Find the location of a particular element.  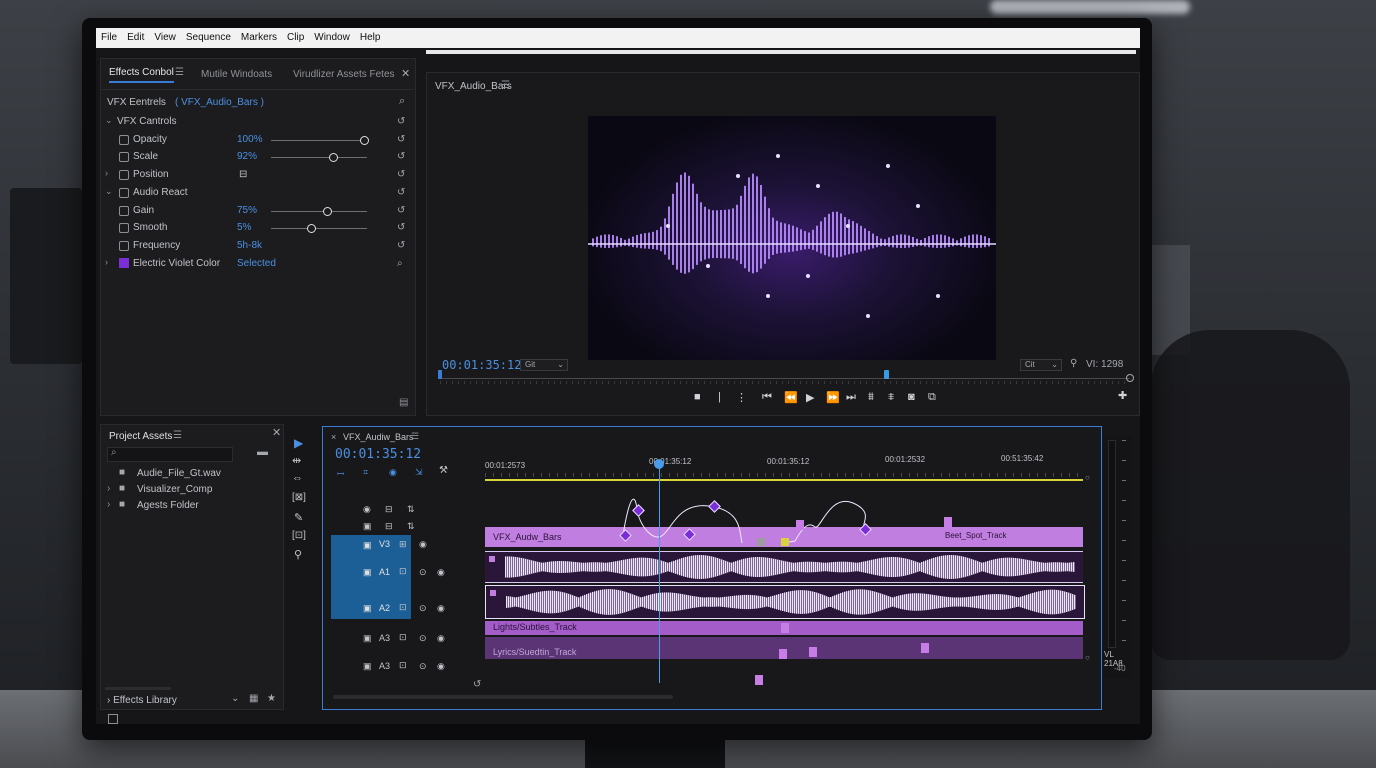

camera-icon: ◙ is located at coordinates (911, 397).